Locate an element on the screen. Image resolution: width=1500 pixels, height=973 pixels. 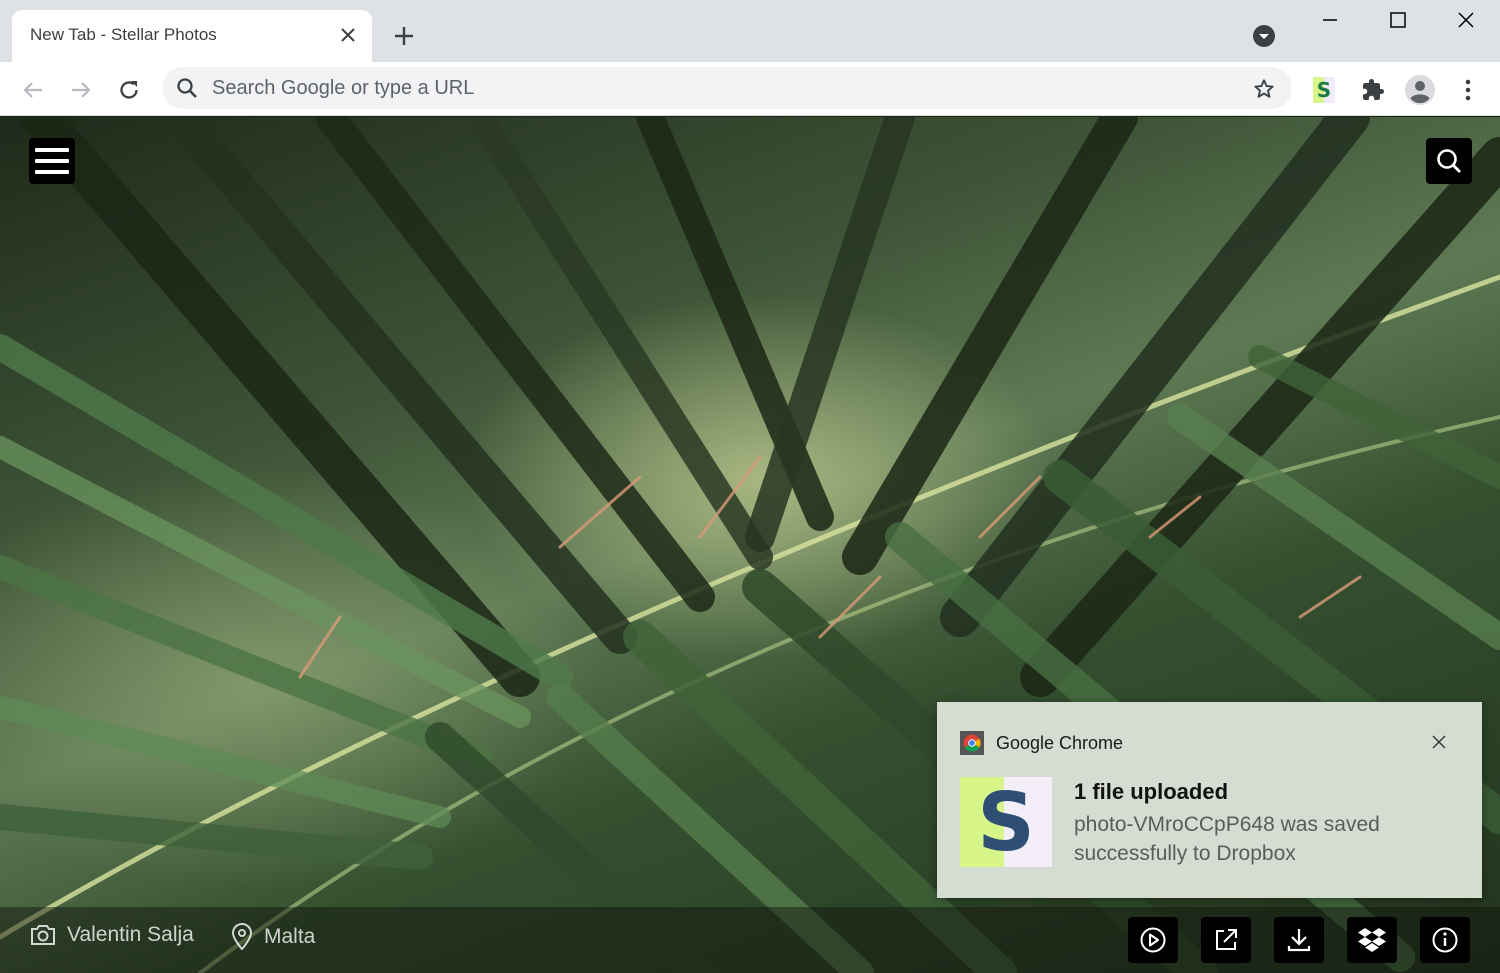
address-bar is located at coordinates (727, 88).